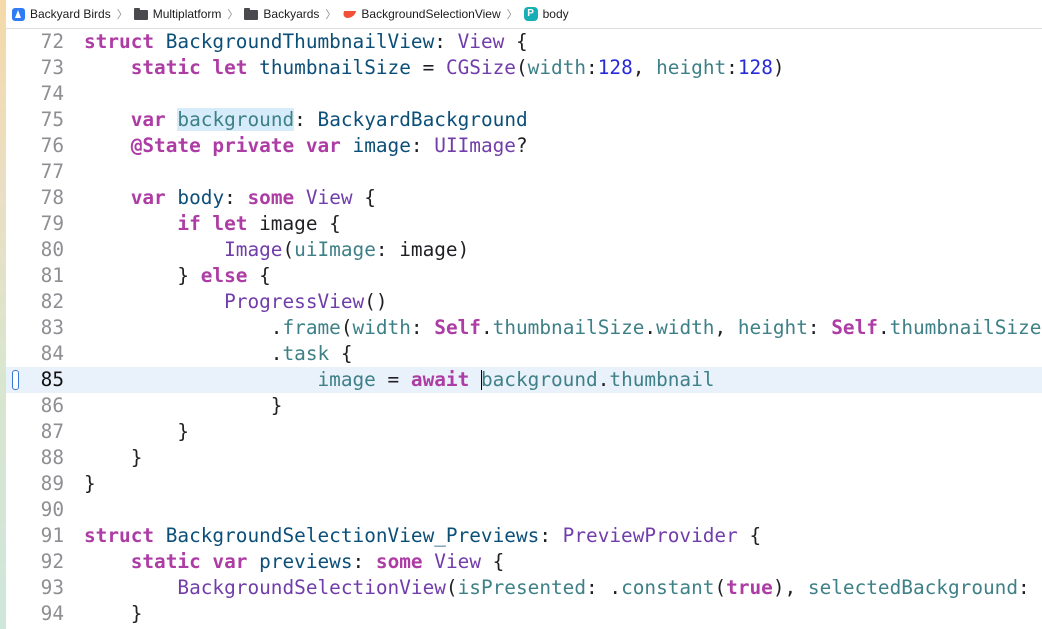 This screenshot has height=629, width=1042. I want to click on code-token: thumbnailSize, so click(335, 67).